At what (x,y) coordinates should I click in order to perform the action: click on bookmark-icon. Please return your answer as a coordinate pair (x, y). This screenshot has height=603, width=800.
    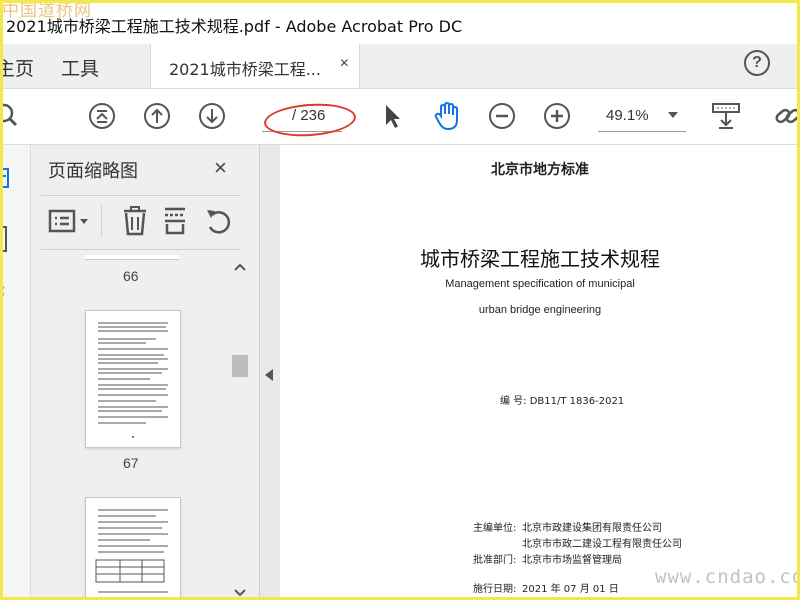
    Looking at the image, I should click on (6, 241).